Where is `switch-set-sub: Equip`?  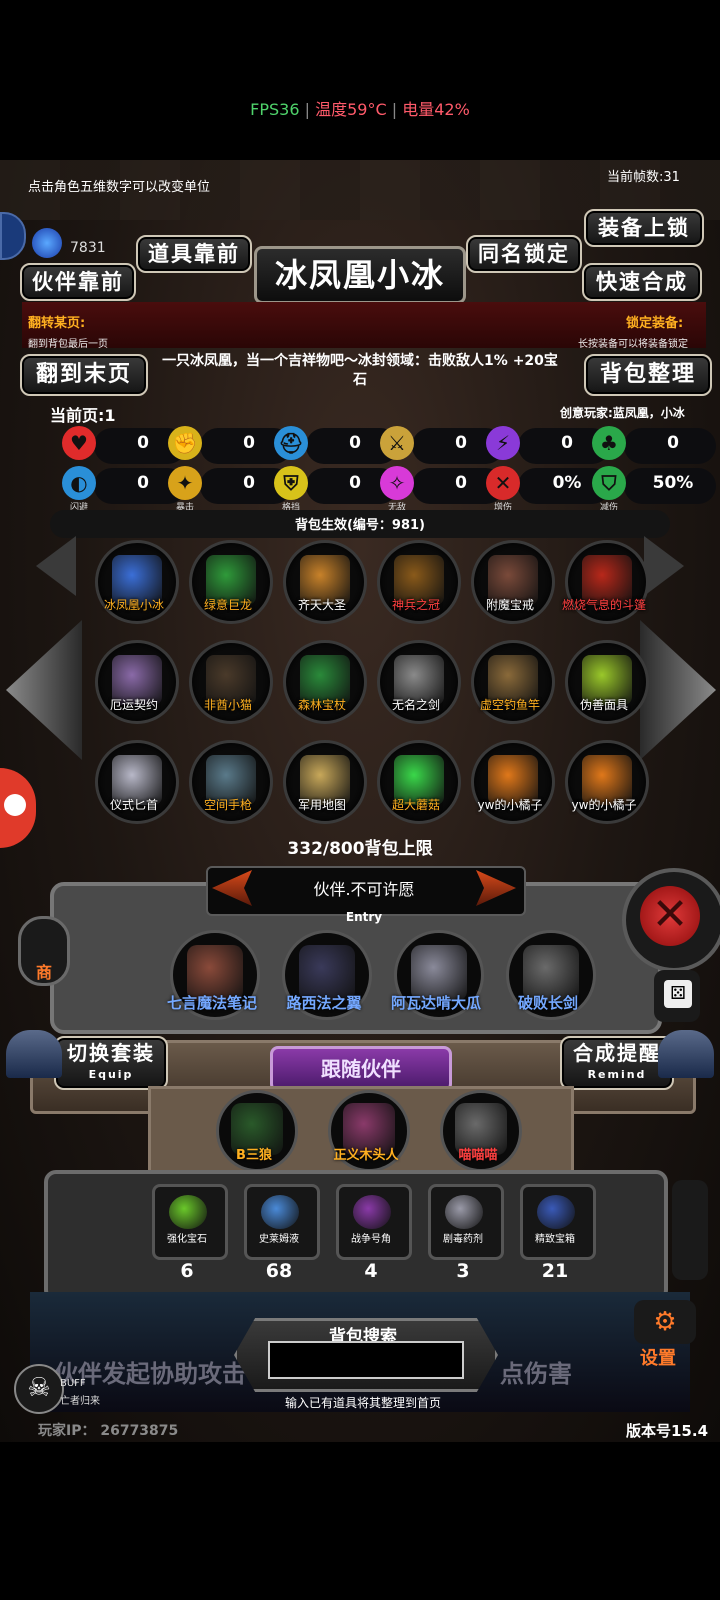 switch-set-sub: Equip is located at coordinates (111, 1074).